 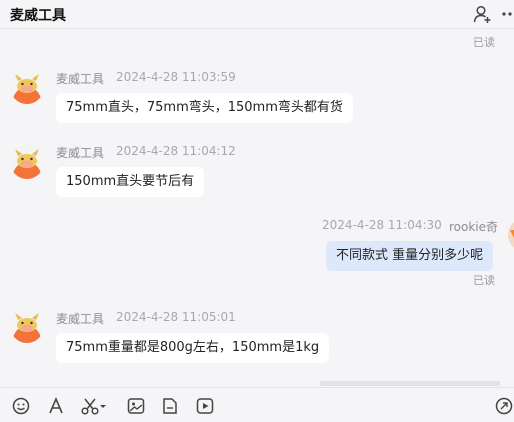 What do you see at coordinates (474, 227) in the screenshot?
I see `sender-name: rookie奇` at bounding box center [474, 227].